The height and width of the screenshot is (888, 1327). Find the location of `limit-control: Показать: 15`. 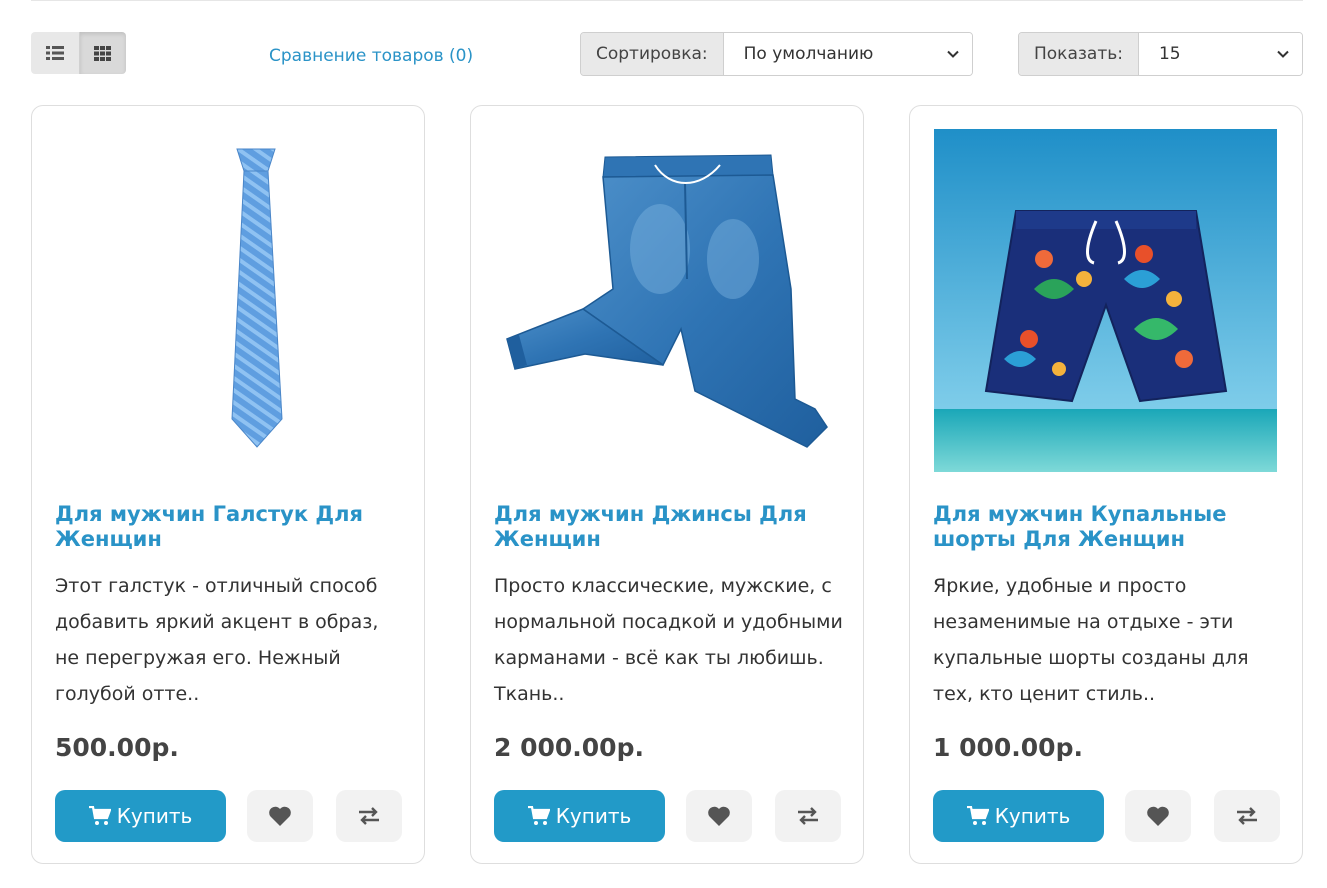

limit-control: Показать: 15 is located at coordinates (1160, 54).